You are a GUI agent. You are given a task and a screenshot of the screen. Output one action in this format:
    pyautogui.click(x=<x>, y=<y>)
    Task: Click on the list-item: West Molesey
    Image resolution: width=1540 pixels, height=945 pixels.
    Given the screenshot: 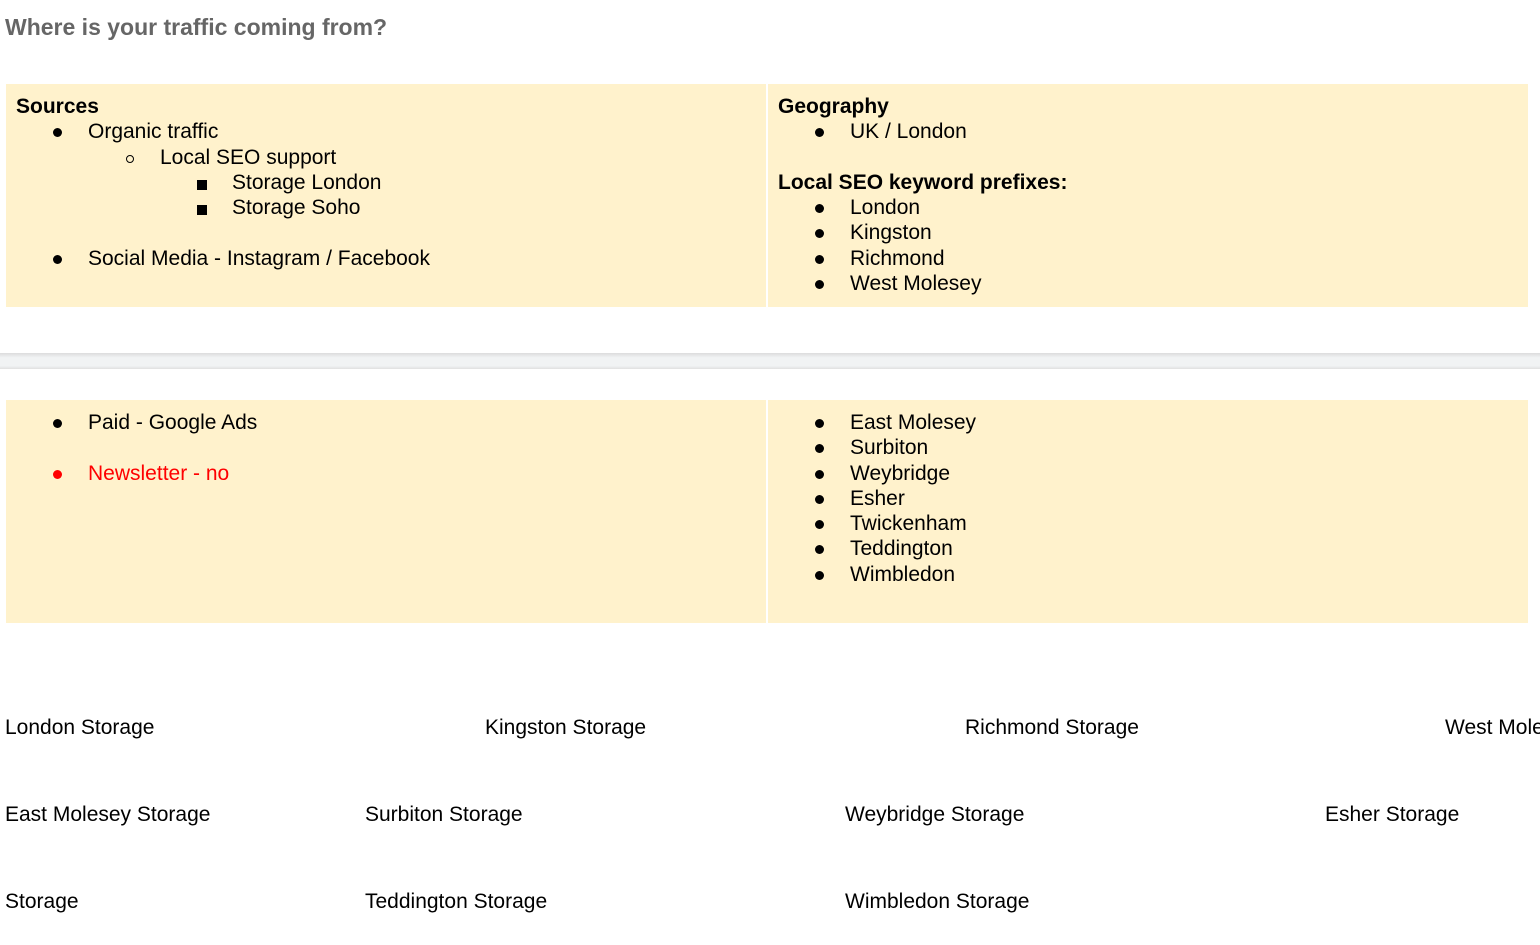 What is the action you would take?
    pyautogui.click(x=1148, y=283)
    